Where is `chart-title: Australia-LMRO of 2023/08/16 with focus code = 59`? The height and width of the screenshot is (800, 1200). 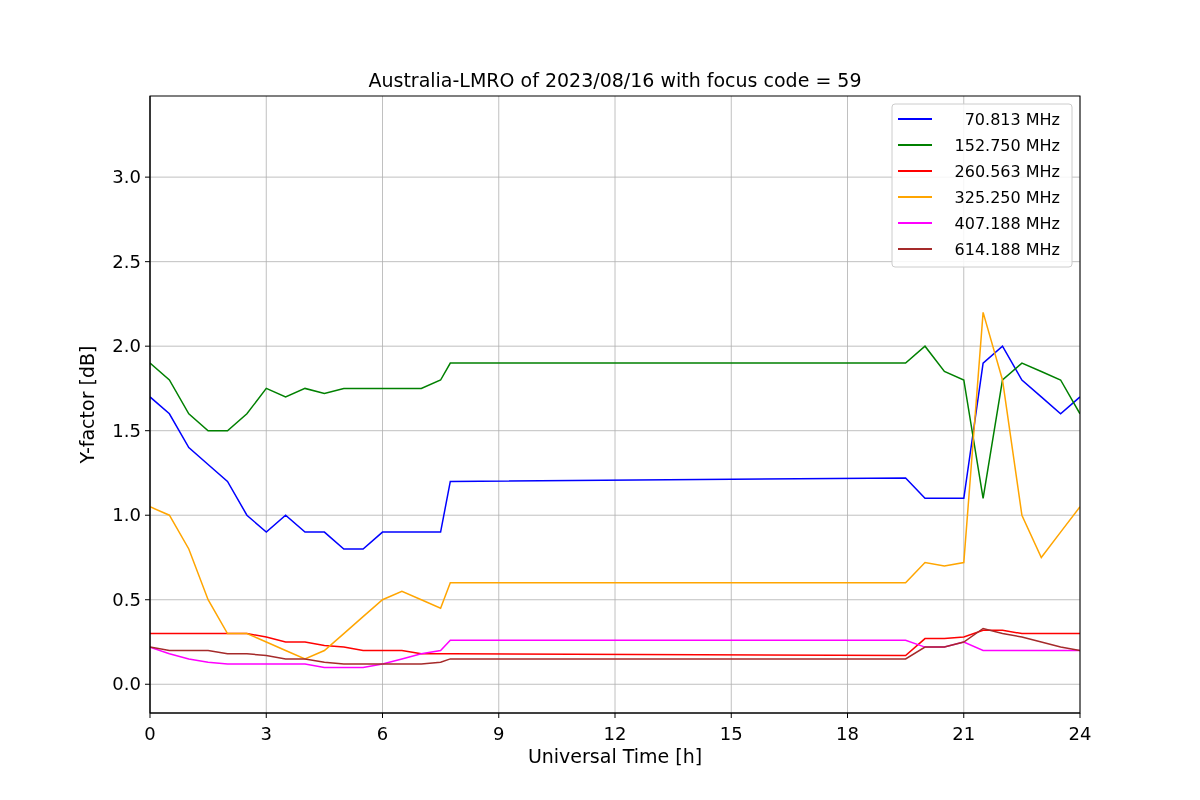 chart-title: Australia-LMRO of 2023/08/16 with focus code = 59 is located at coordinates (615, 80).